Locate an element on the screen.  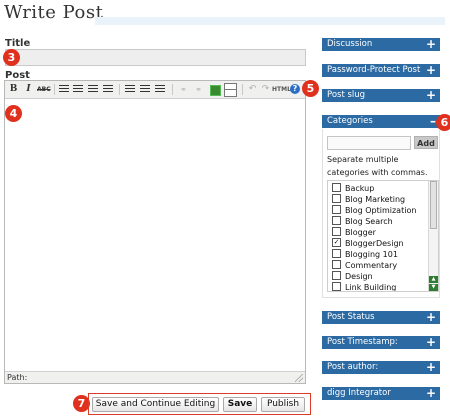
insert-more-icon is located at coordinates (230, 90).